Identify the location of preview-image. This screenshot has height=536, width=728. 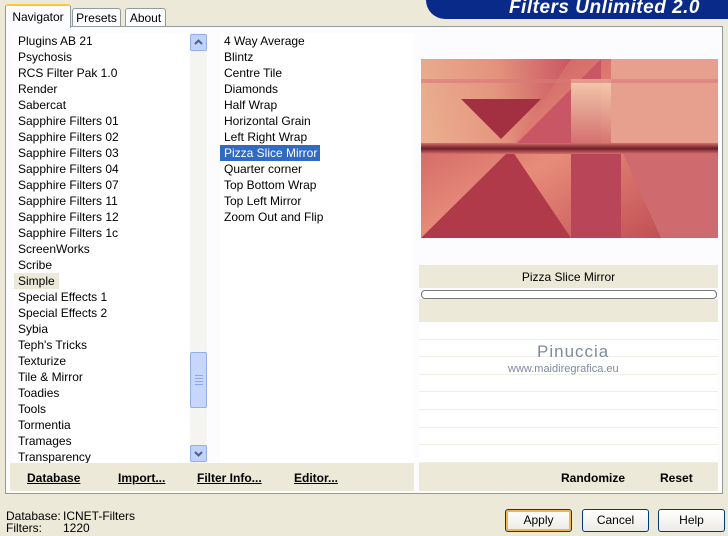
(569, 148).